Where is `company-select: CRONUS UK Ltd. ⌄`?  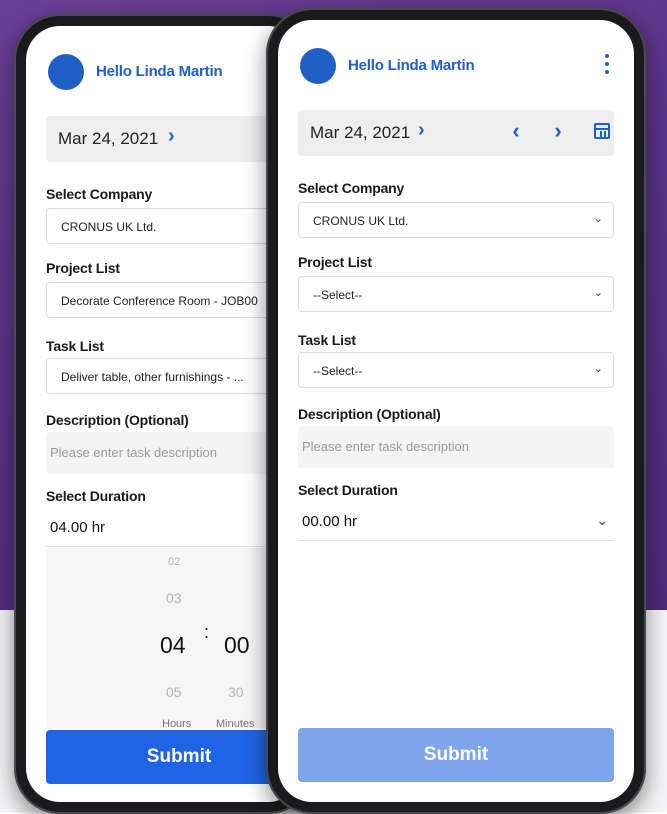
company-select: CRONUS UK Ltd. ⌄ is located at coordinates (456, 220).